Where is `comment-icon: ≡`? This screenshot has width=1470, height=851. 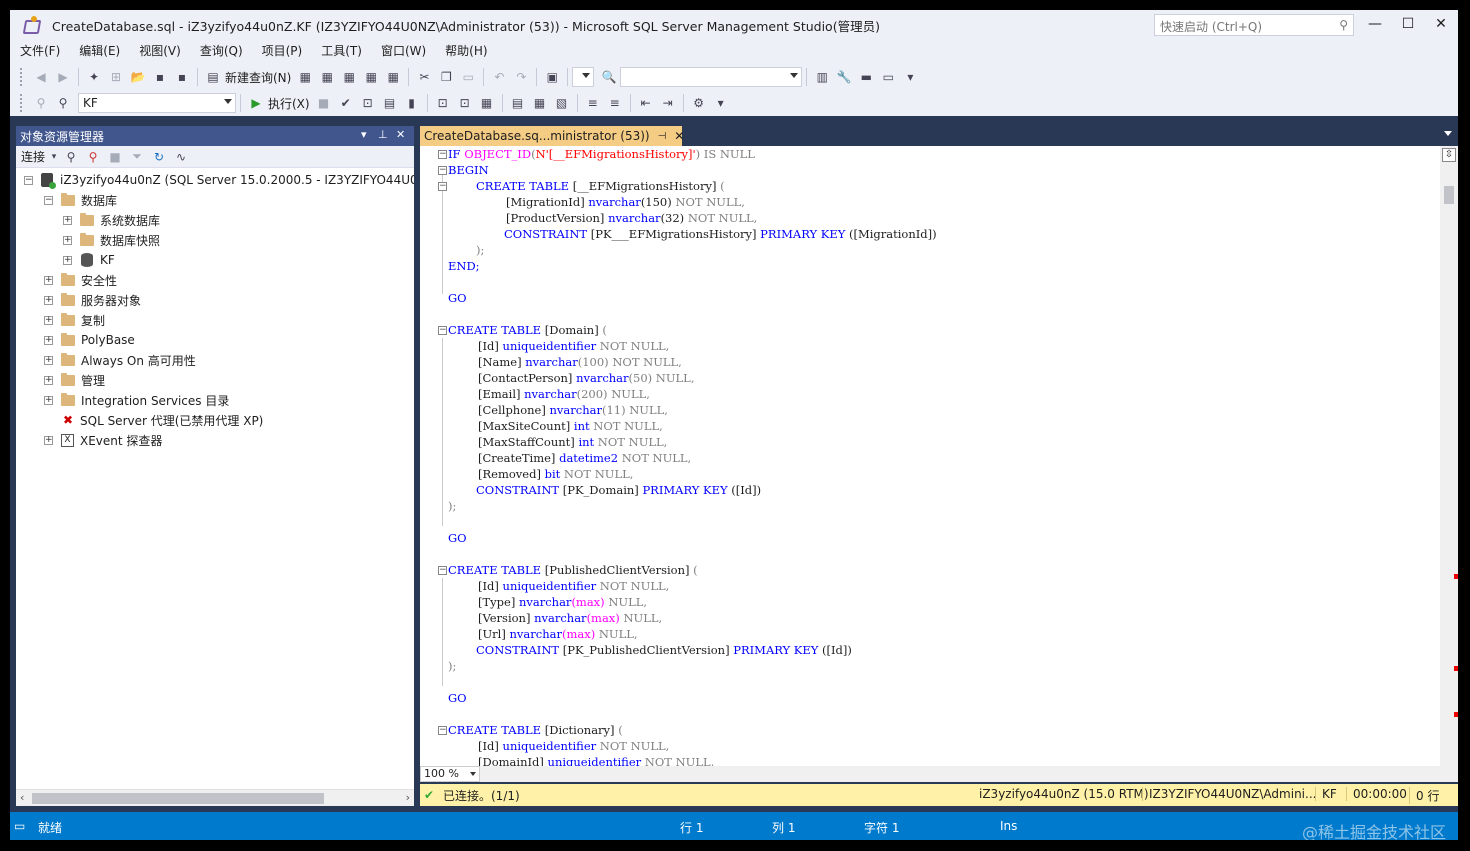
comment-icon: ≡ is located at coordinates (593, 103).